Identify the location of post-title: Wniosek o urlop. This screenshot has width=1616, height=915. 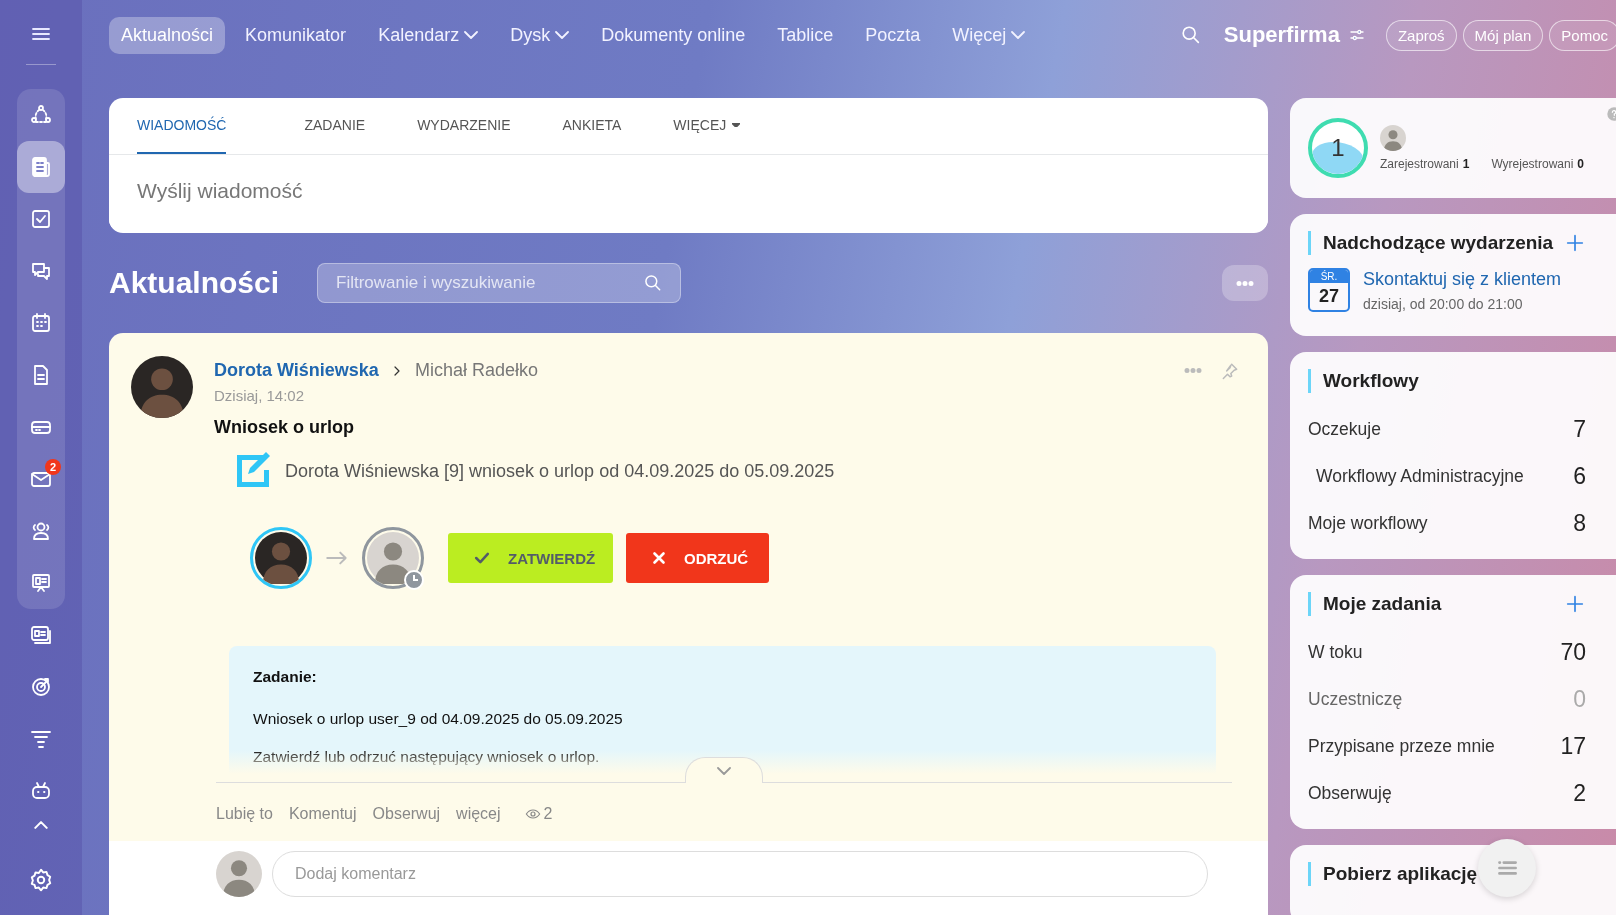
(284, 427).